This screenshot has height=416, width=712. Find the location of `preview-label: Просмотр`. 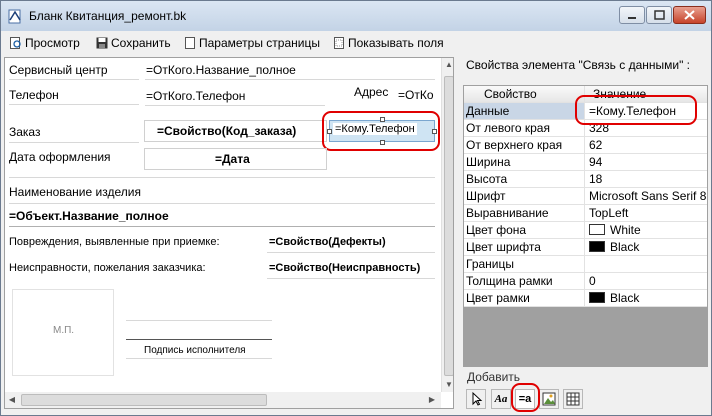

preview-label: Просмотр is located at coordinates (52, 43).